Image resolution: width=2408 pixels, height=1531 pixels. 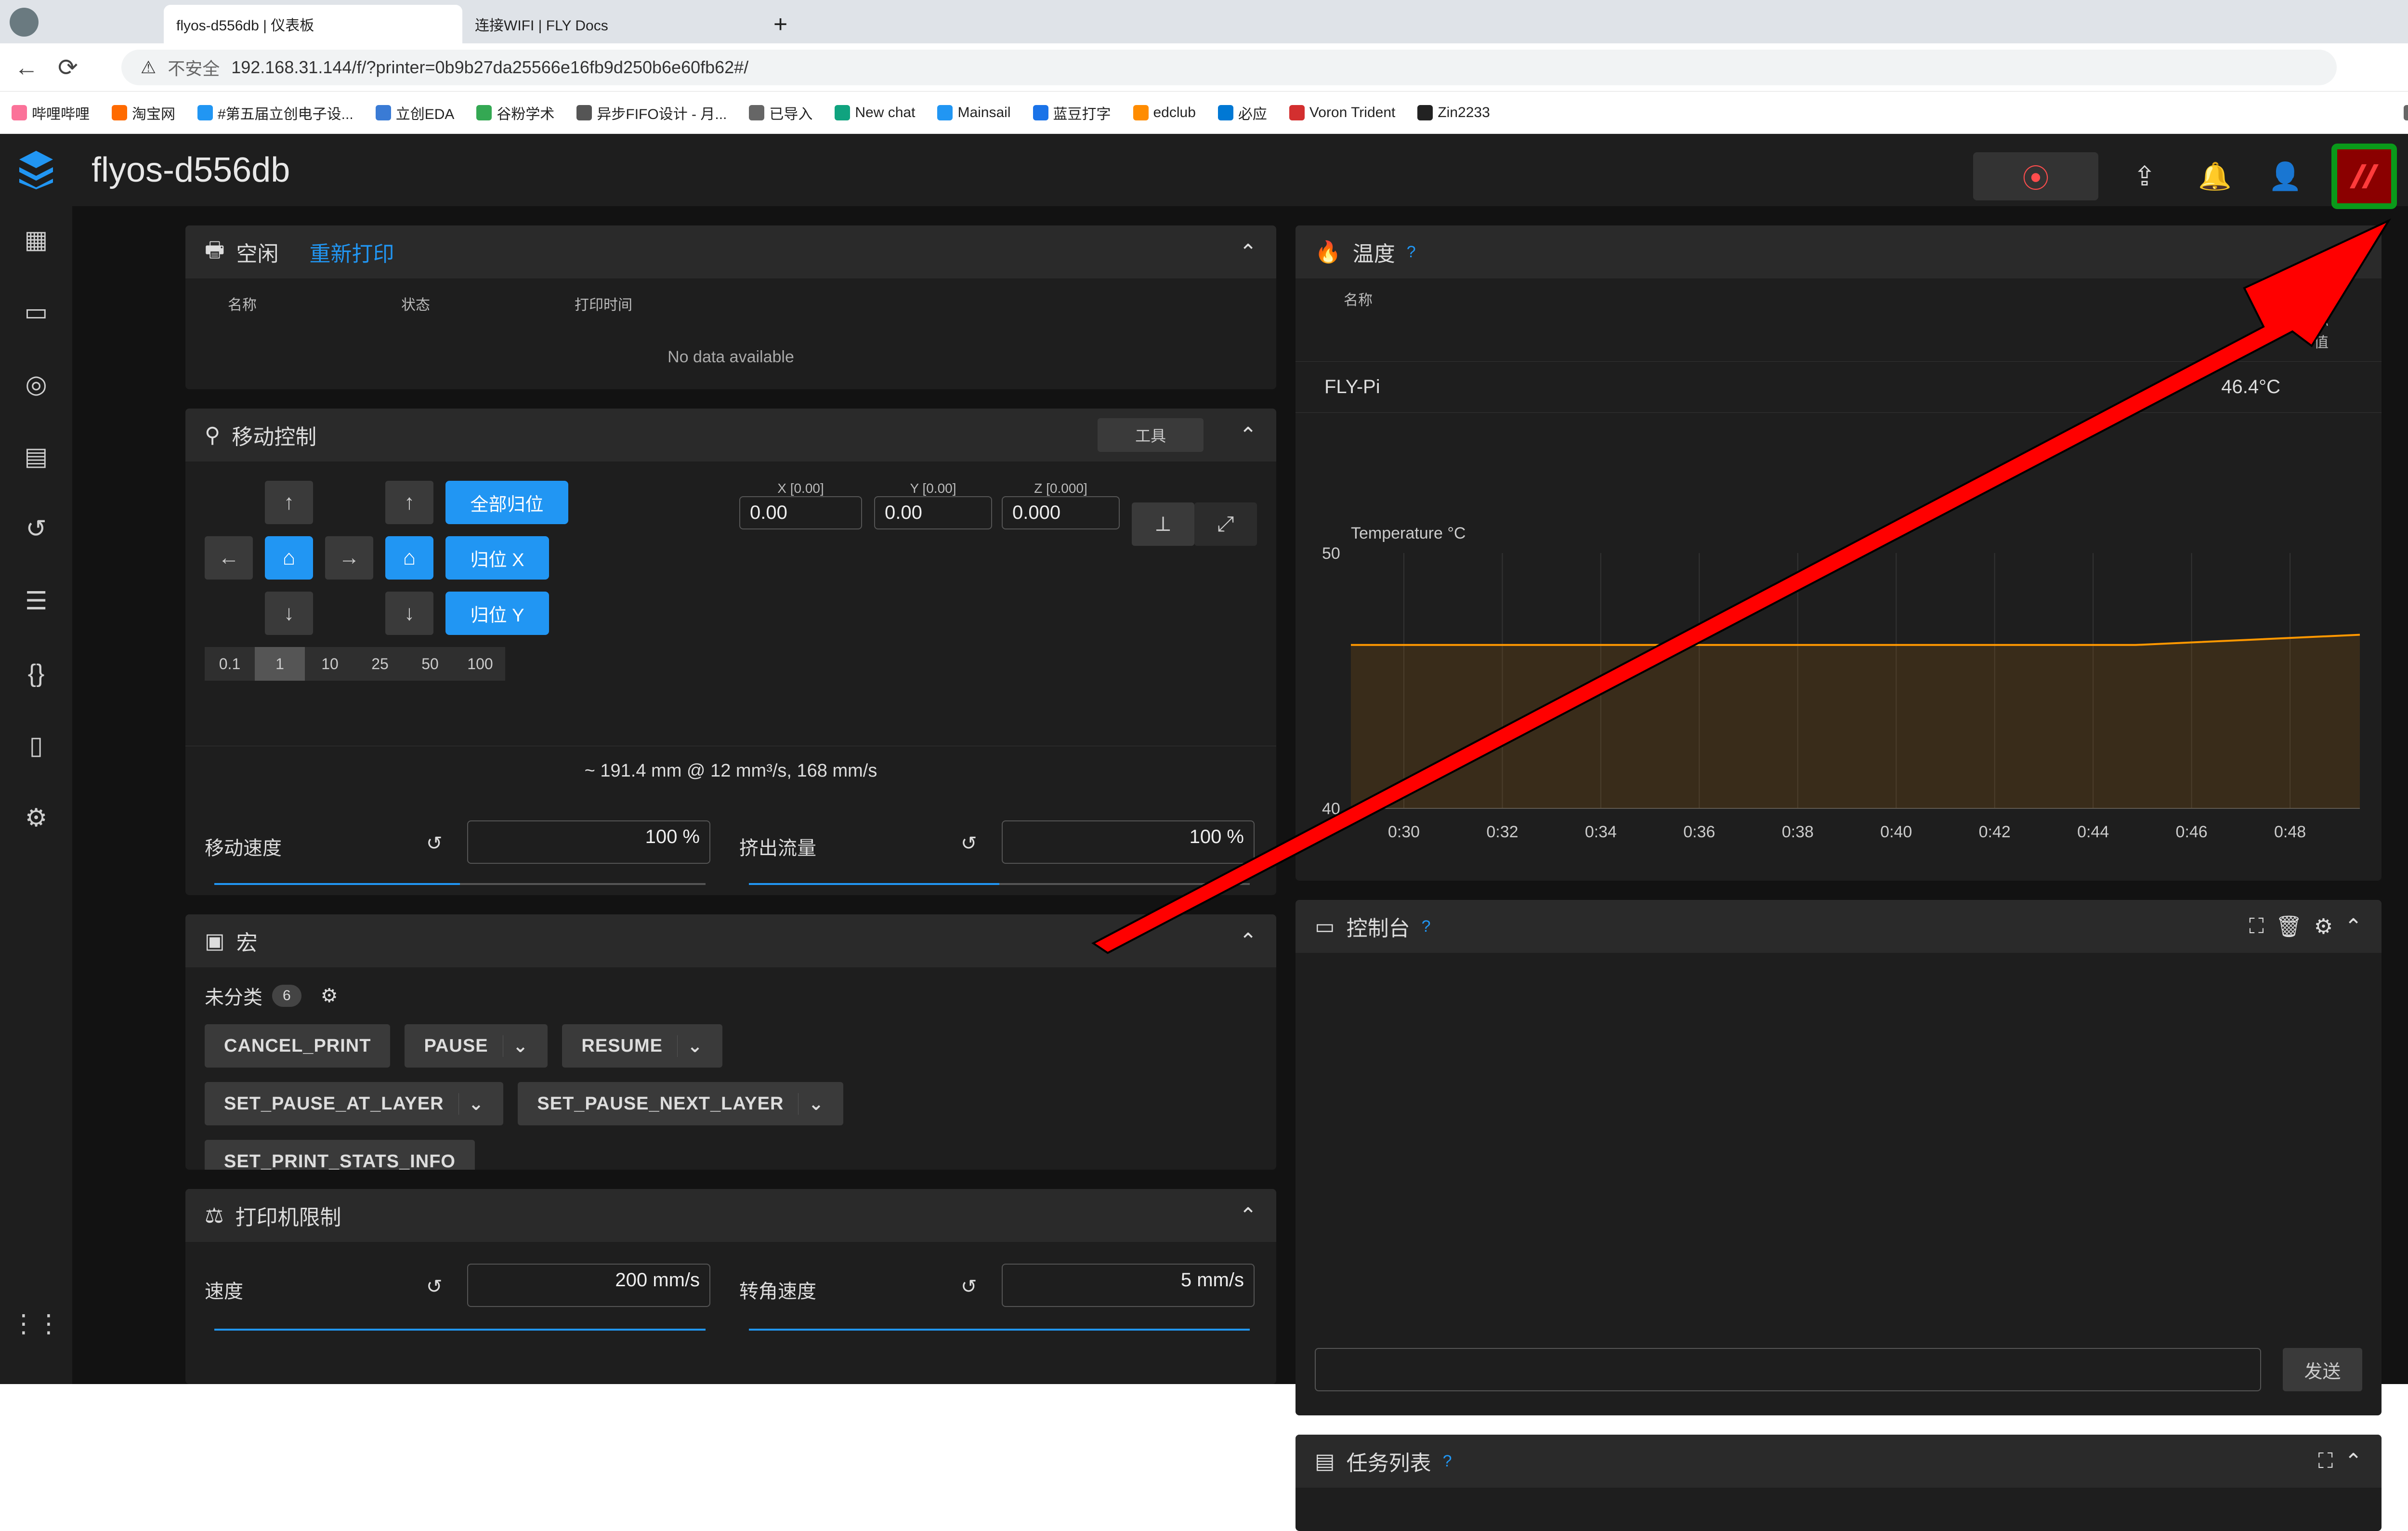 I want to click on home-x-button: 归位 X, so click(x=497, y=558).